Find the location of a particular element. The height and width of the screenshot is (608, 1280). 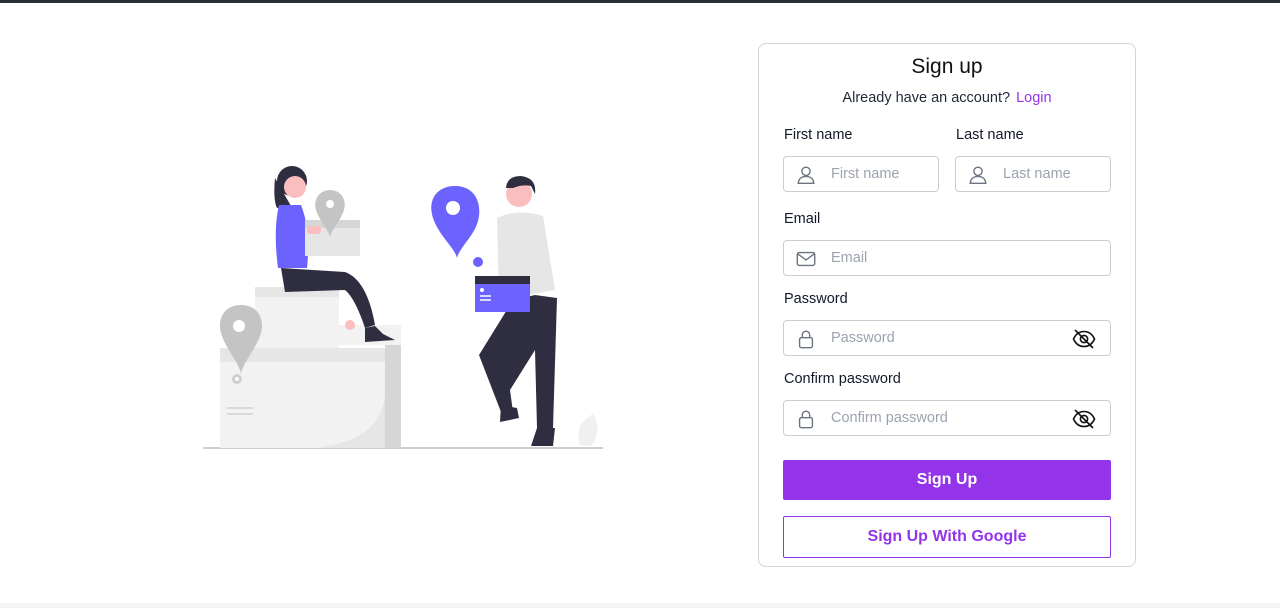

mail-icon is located at coordinates (806, 259).